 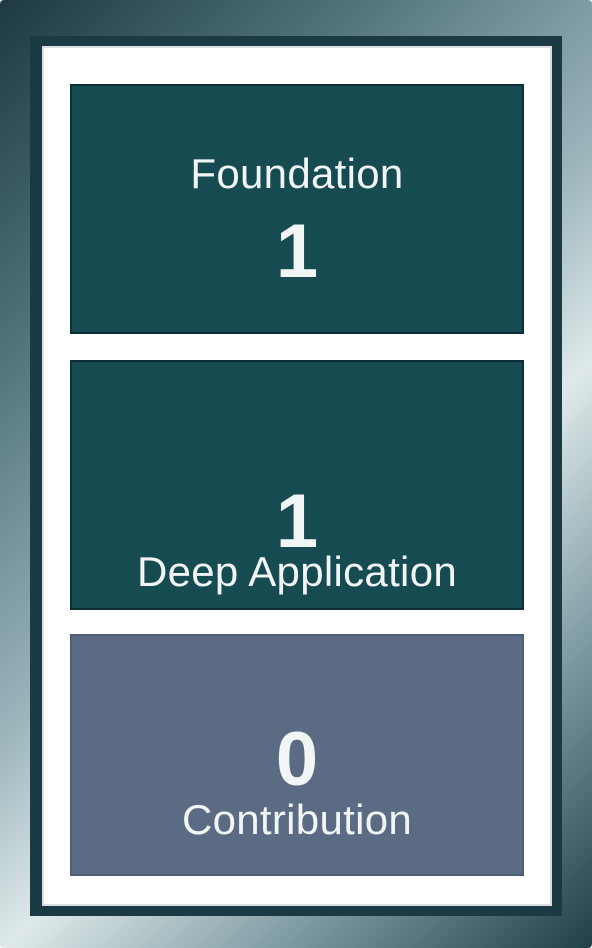 I want to click on contribution-label: Contribution, so click(x=297, y=819).